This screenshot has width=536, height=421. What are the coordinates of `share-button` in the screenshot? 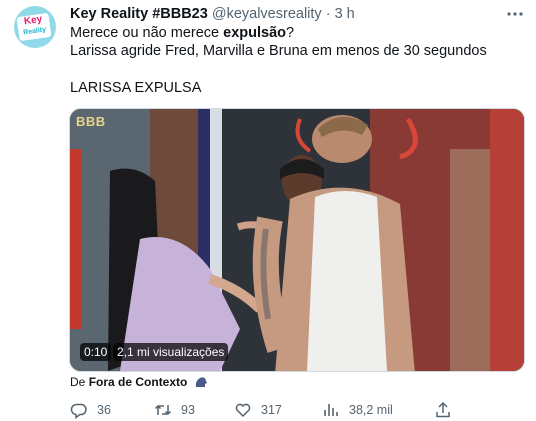 It's located at (447, 410).